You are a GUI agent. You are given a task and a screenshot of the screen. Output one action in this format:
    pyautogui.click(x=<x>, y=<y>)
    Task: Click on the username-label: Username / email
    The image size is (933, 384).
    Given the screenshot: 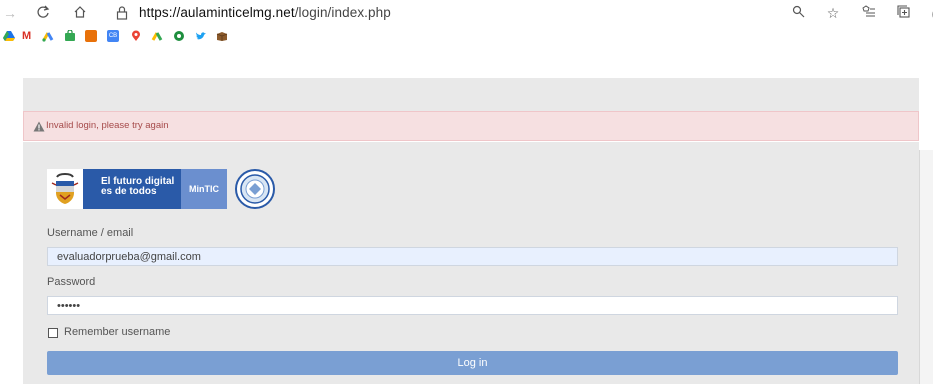 What is the action you would take?
    pyautogui.click(x=90, y=233)
    